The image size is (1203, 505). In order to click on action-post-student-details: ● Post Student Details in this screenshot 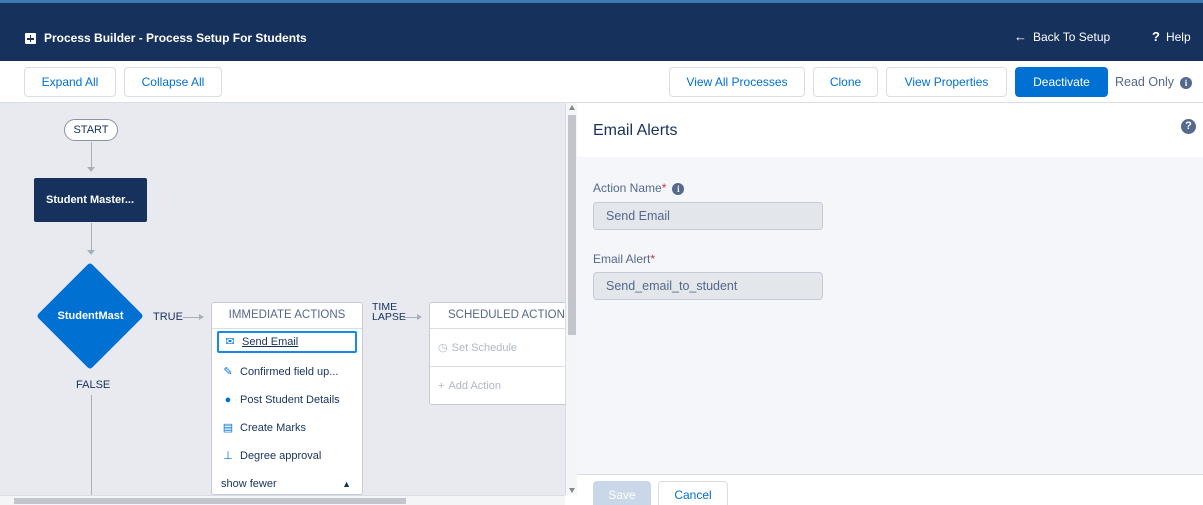, I will do `click(278, 400)`.